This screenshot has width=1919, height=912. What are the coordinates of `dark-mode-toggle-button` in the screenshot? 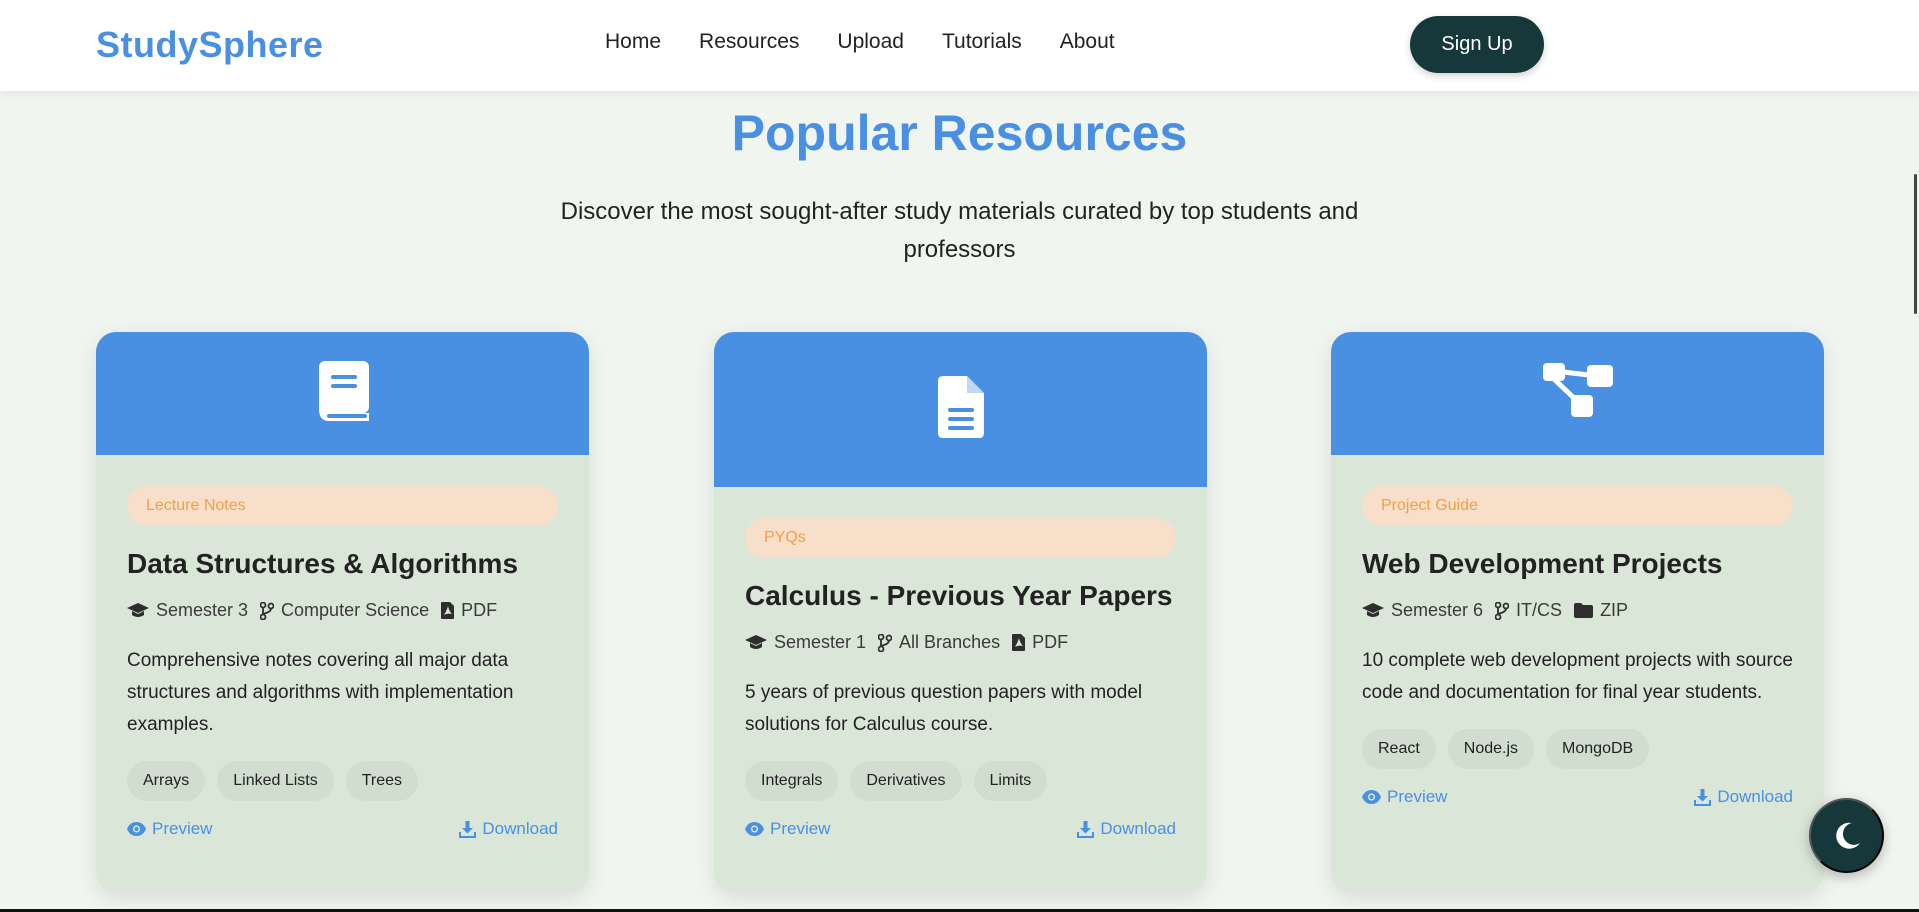 It's located at (1846, 835).